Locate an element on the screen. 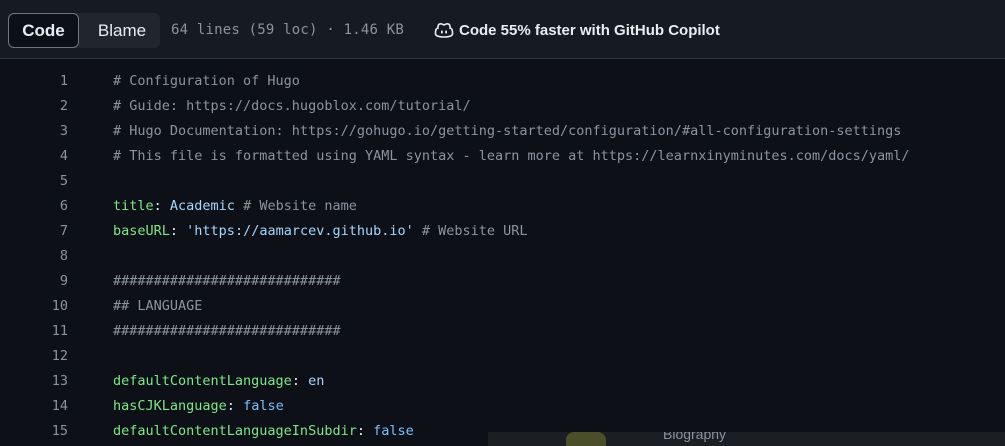  code-token: title is located at coordinates (133, 206).